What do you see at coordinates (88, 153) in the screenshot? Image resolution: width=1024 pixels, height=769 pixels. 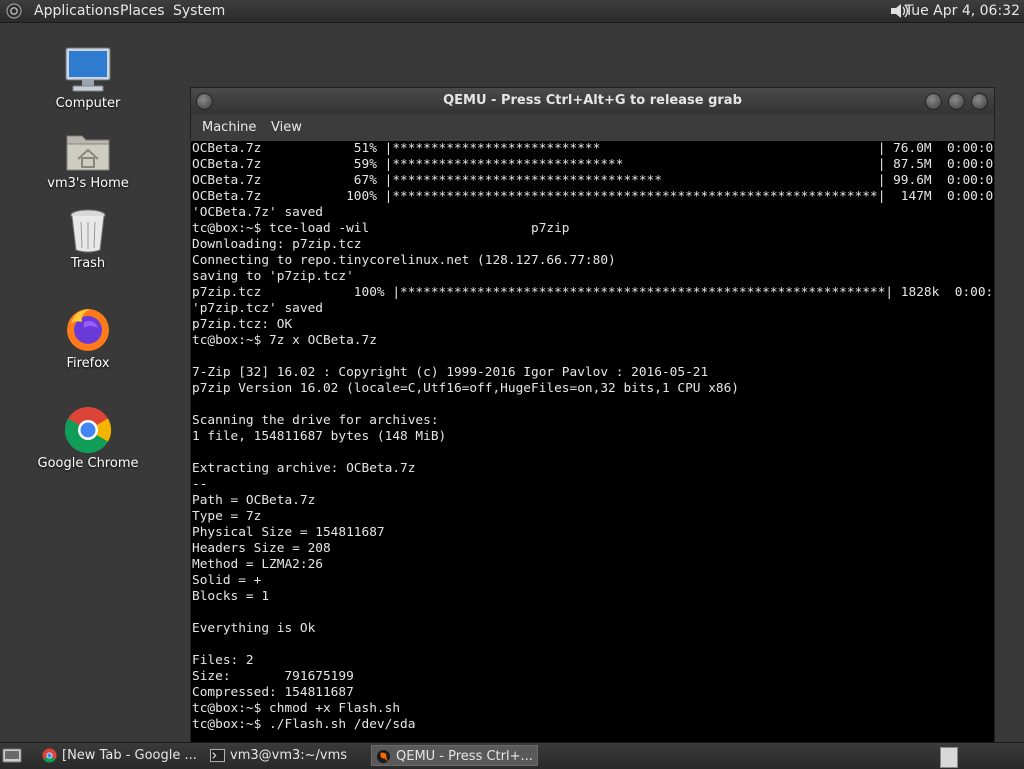 I see `home-folder-icon` at bounding box center [88, 153].